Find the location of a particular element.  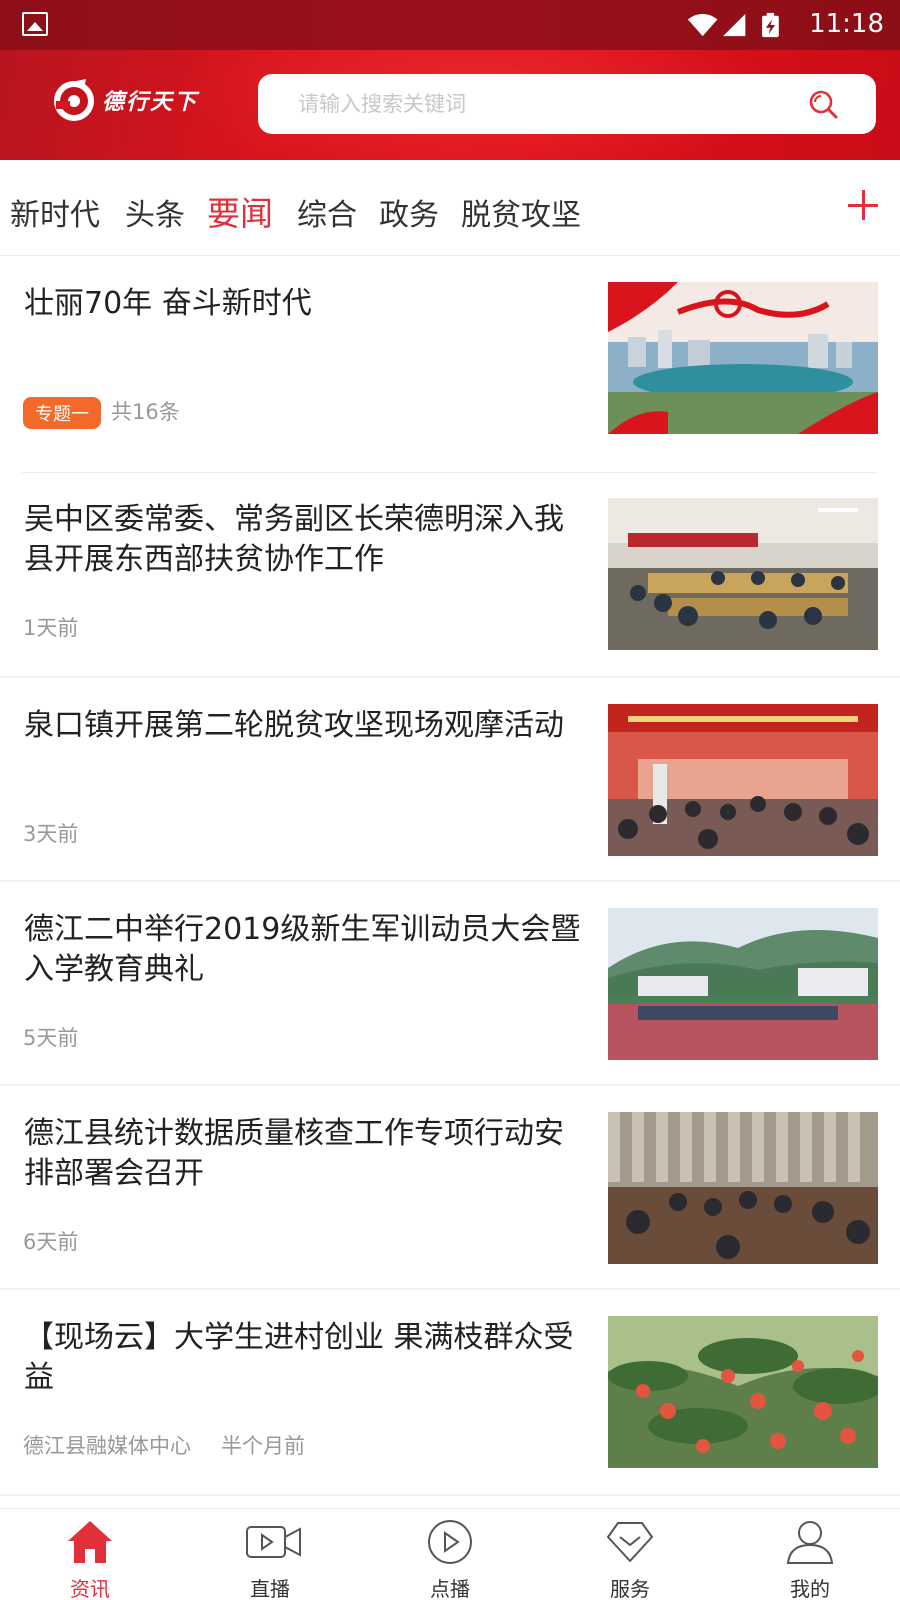

nav-item-mine: 我的 is located at coordinates (810, 1554).